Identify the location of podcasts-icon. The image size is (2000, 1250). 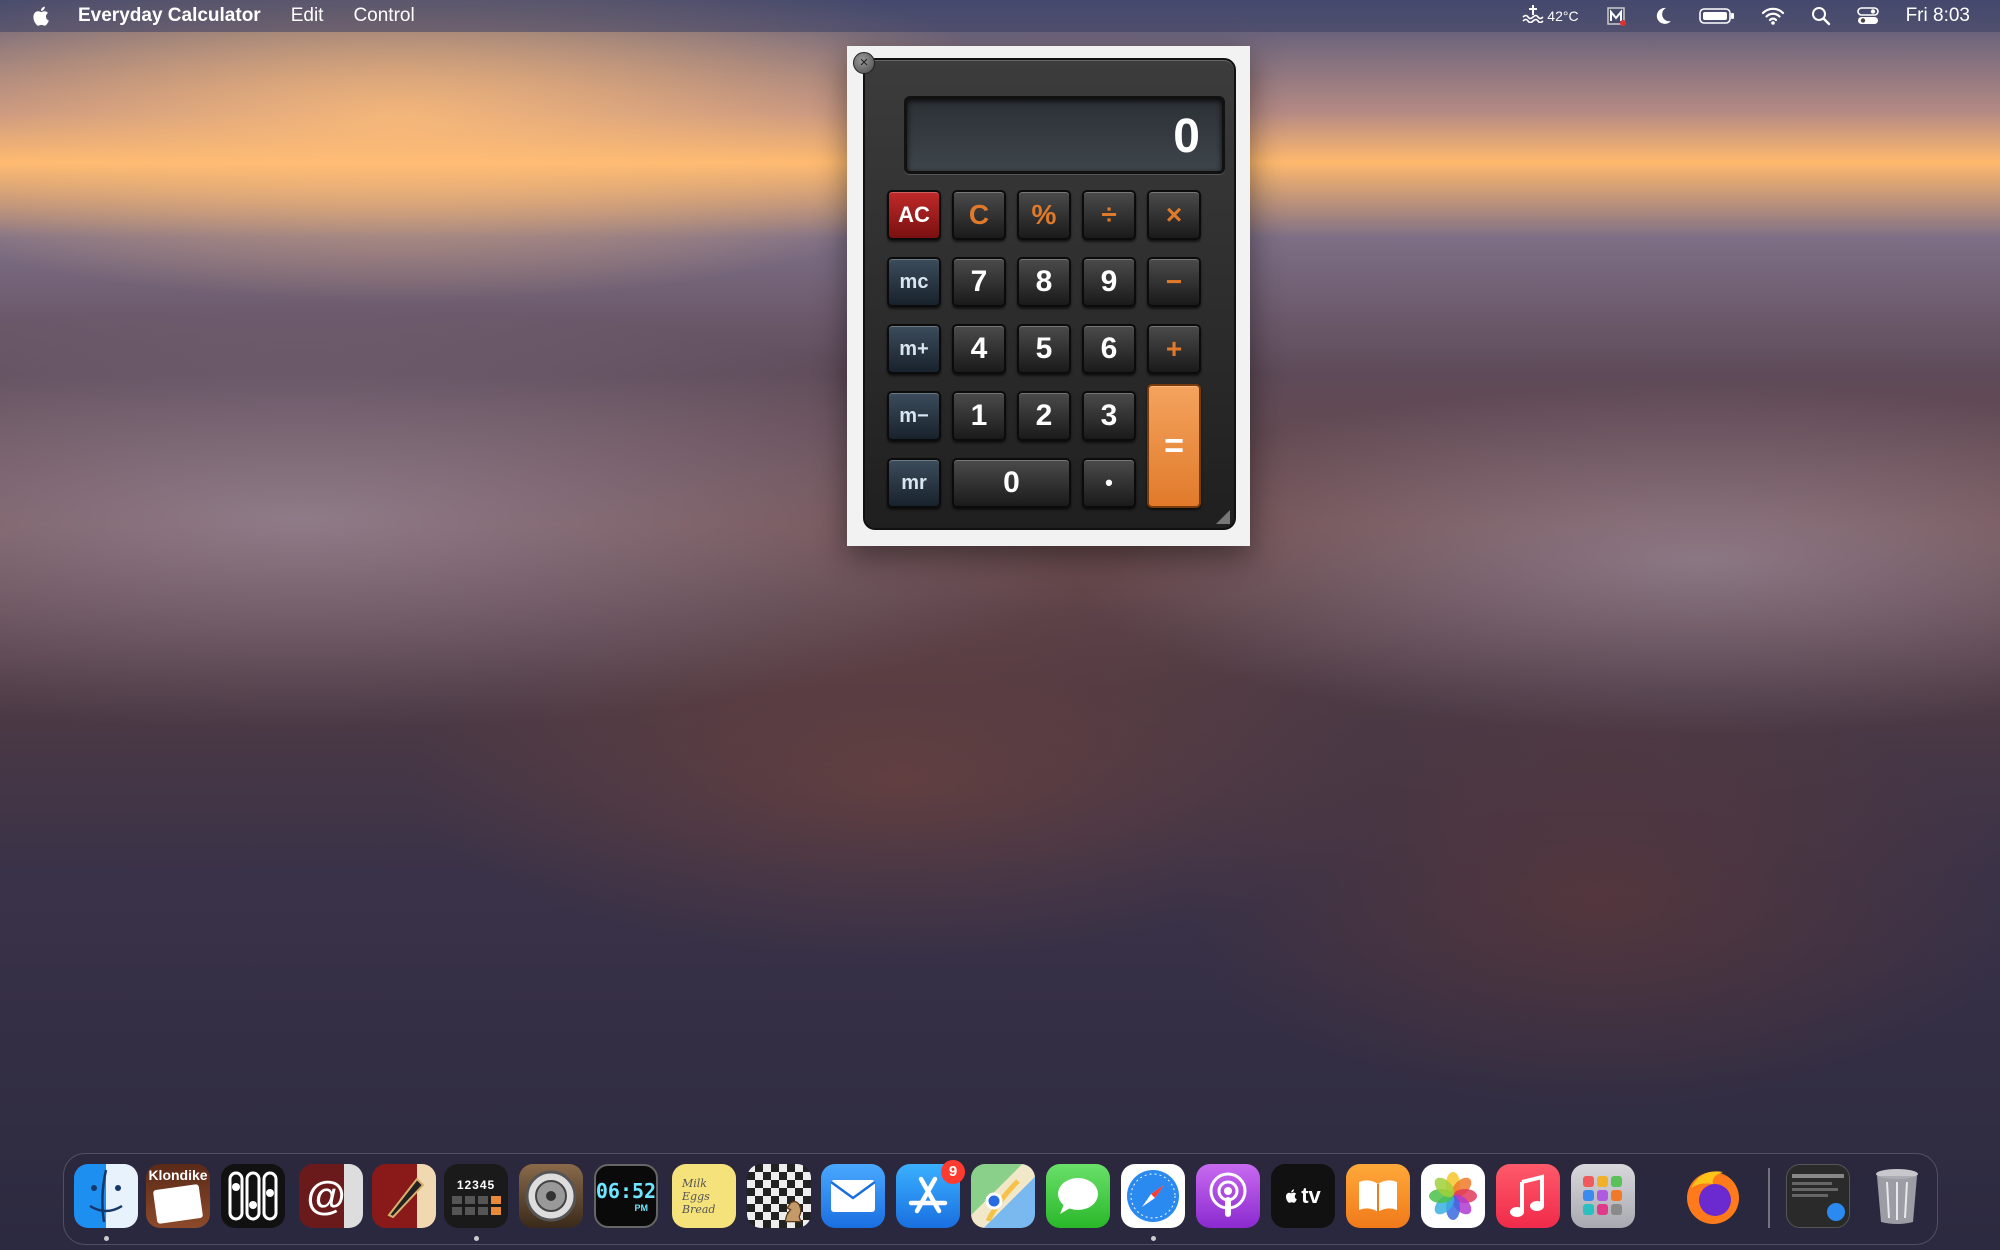
(1228, 1196).